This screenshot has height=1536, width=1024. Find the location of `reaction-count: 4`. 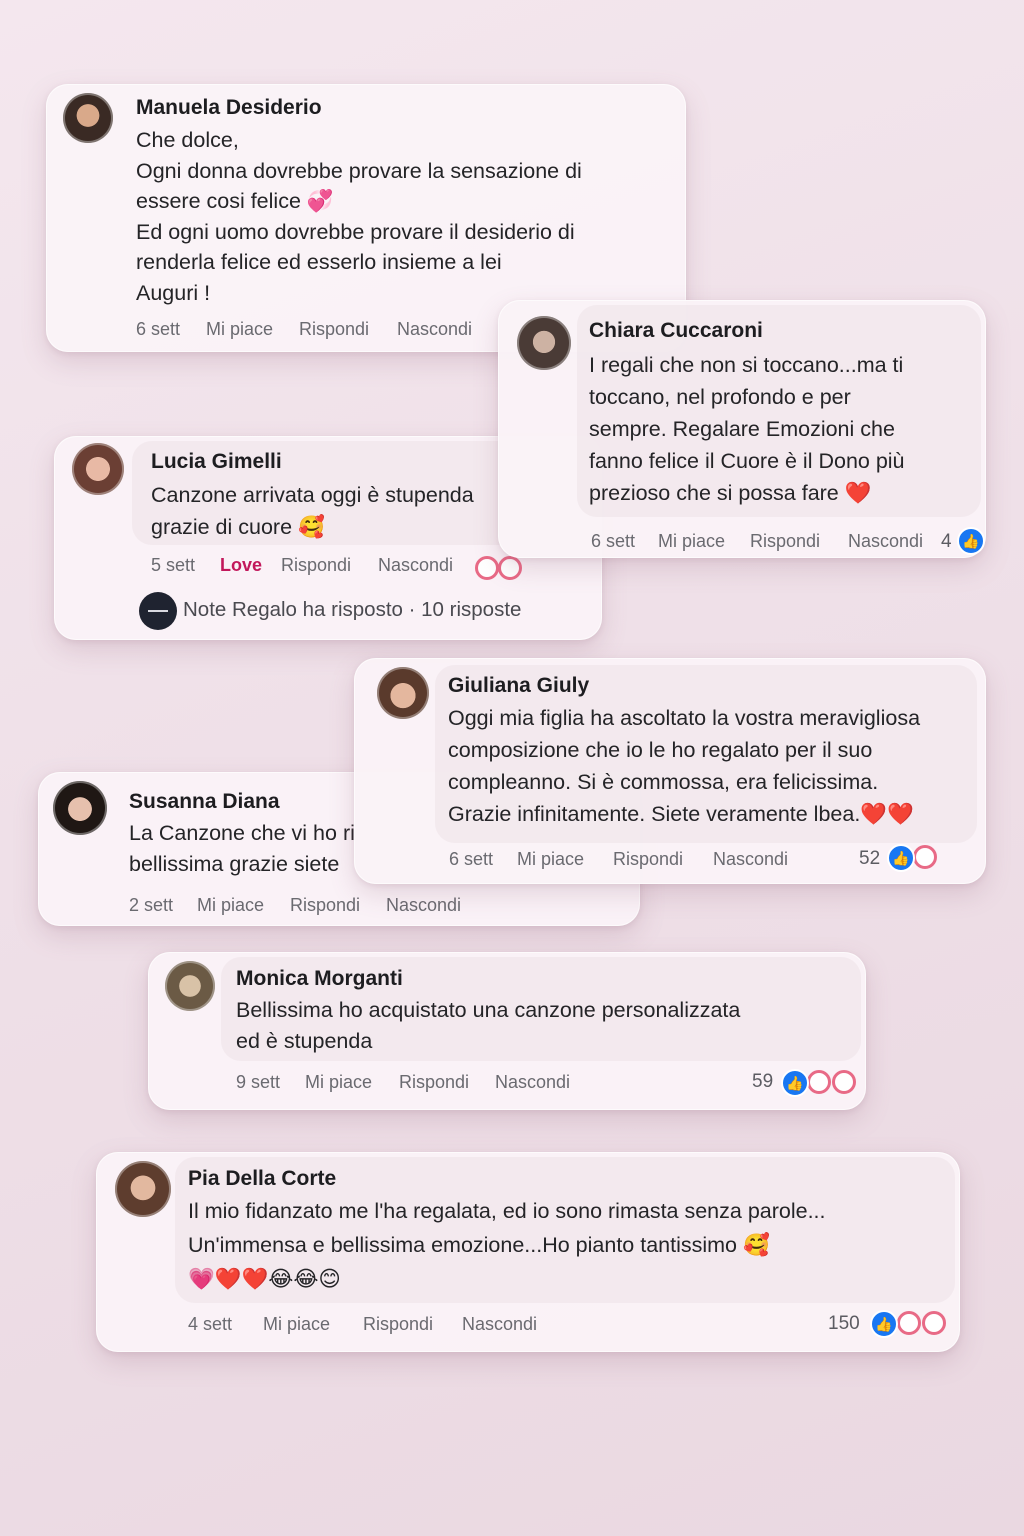

reaction-count: 4 is located at coordinates (946, 542).